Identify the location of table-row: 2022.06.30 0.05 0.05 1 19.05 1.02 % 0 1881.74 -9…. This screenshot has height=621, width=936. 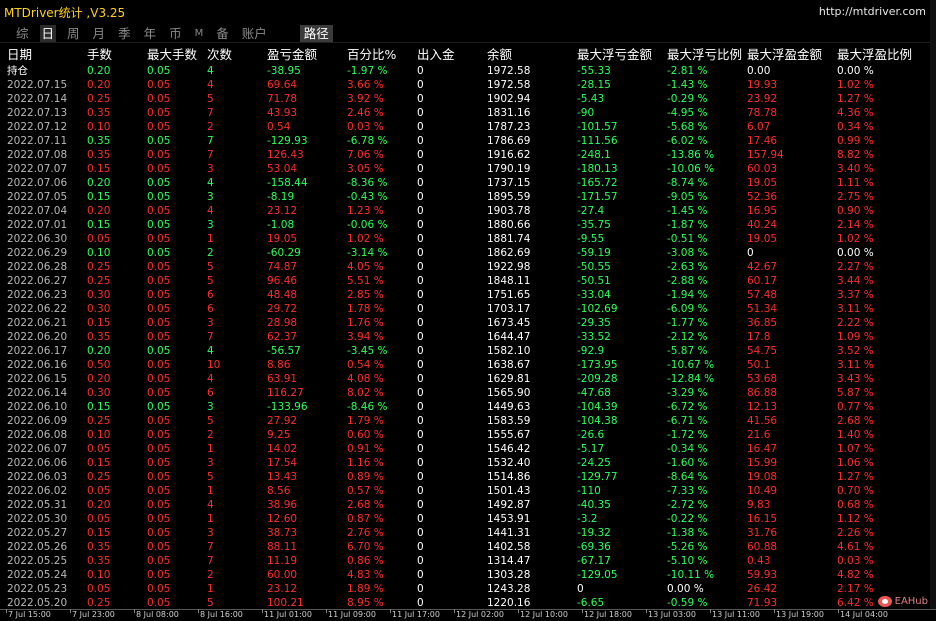
(465, 239).